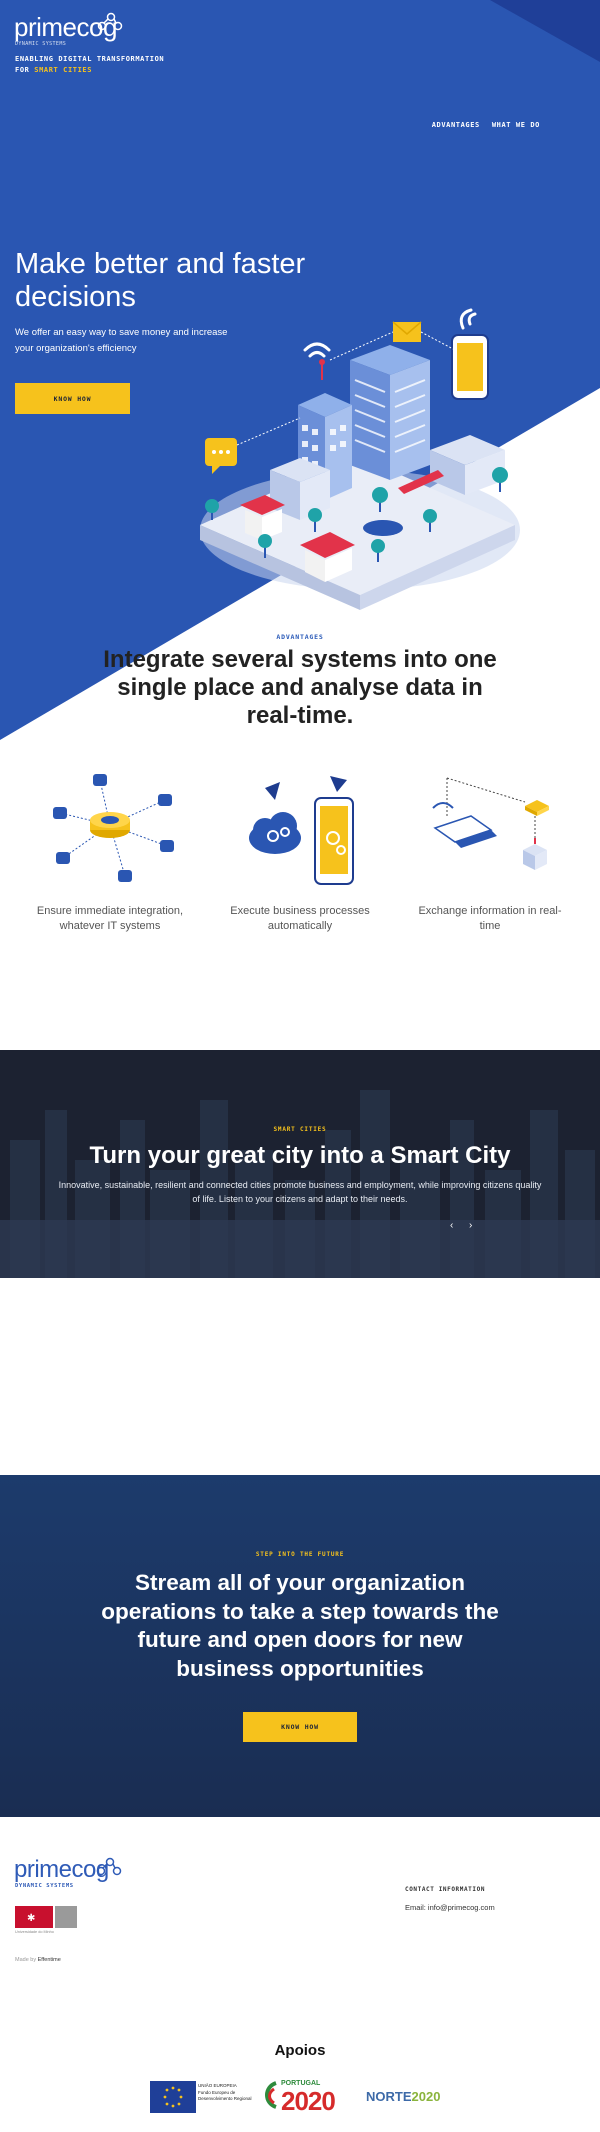 The image size is (600, 2132). Describe the element at coordinates (490, 823) in the screenshot. I see `laptop-exchange-icon` at that location.